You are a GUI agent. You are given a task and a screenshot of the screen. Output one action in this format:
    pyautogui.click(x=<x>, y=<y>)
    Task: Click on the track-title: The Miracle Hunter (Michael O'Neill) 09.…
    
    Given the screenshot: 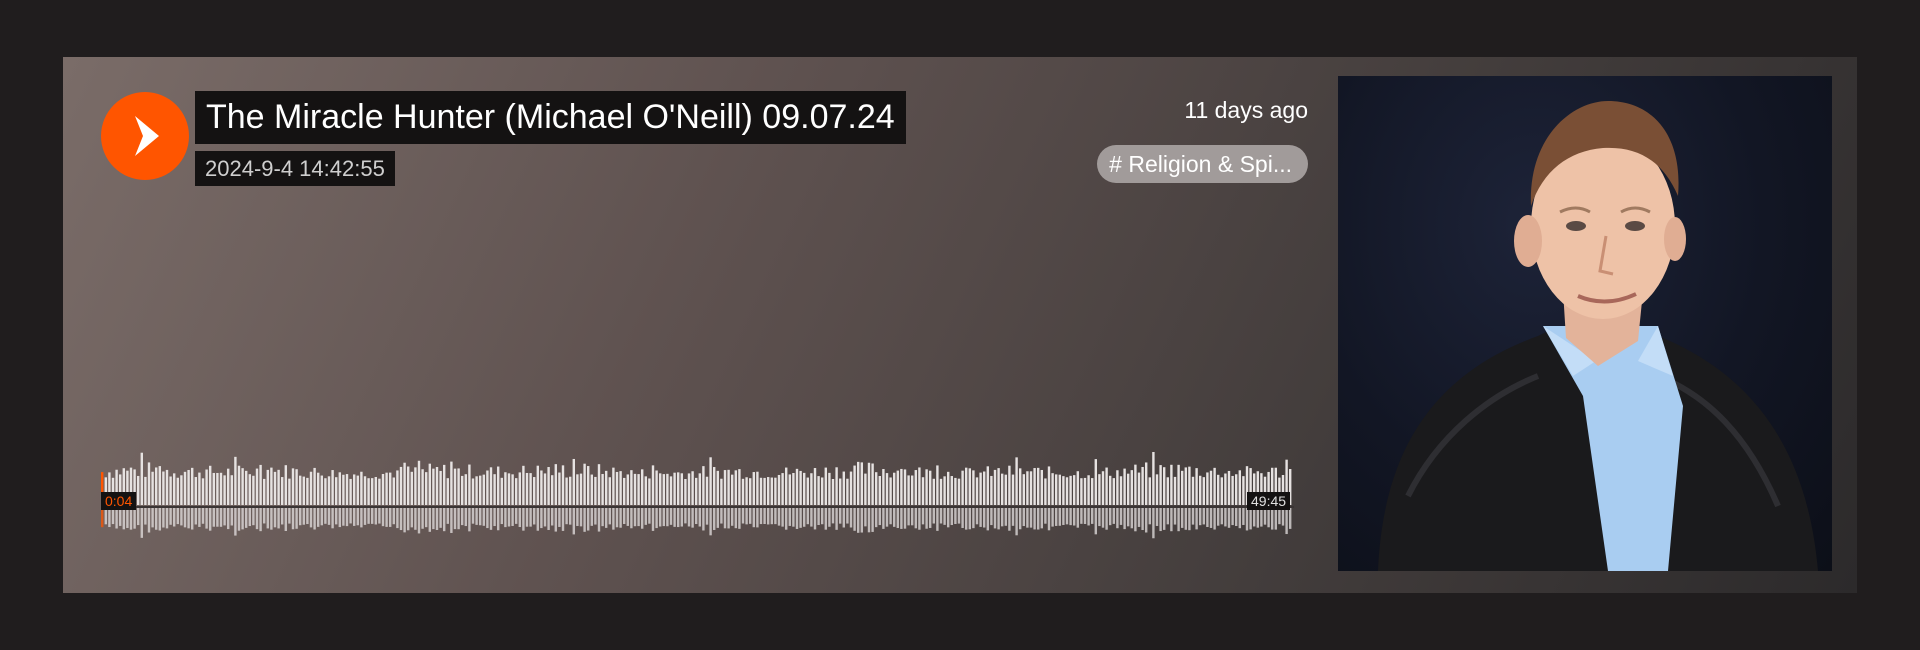 What is the action you would take?
    pyautogui.click(x=550, y=117)
    